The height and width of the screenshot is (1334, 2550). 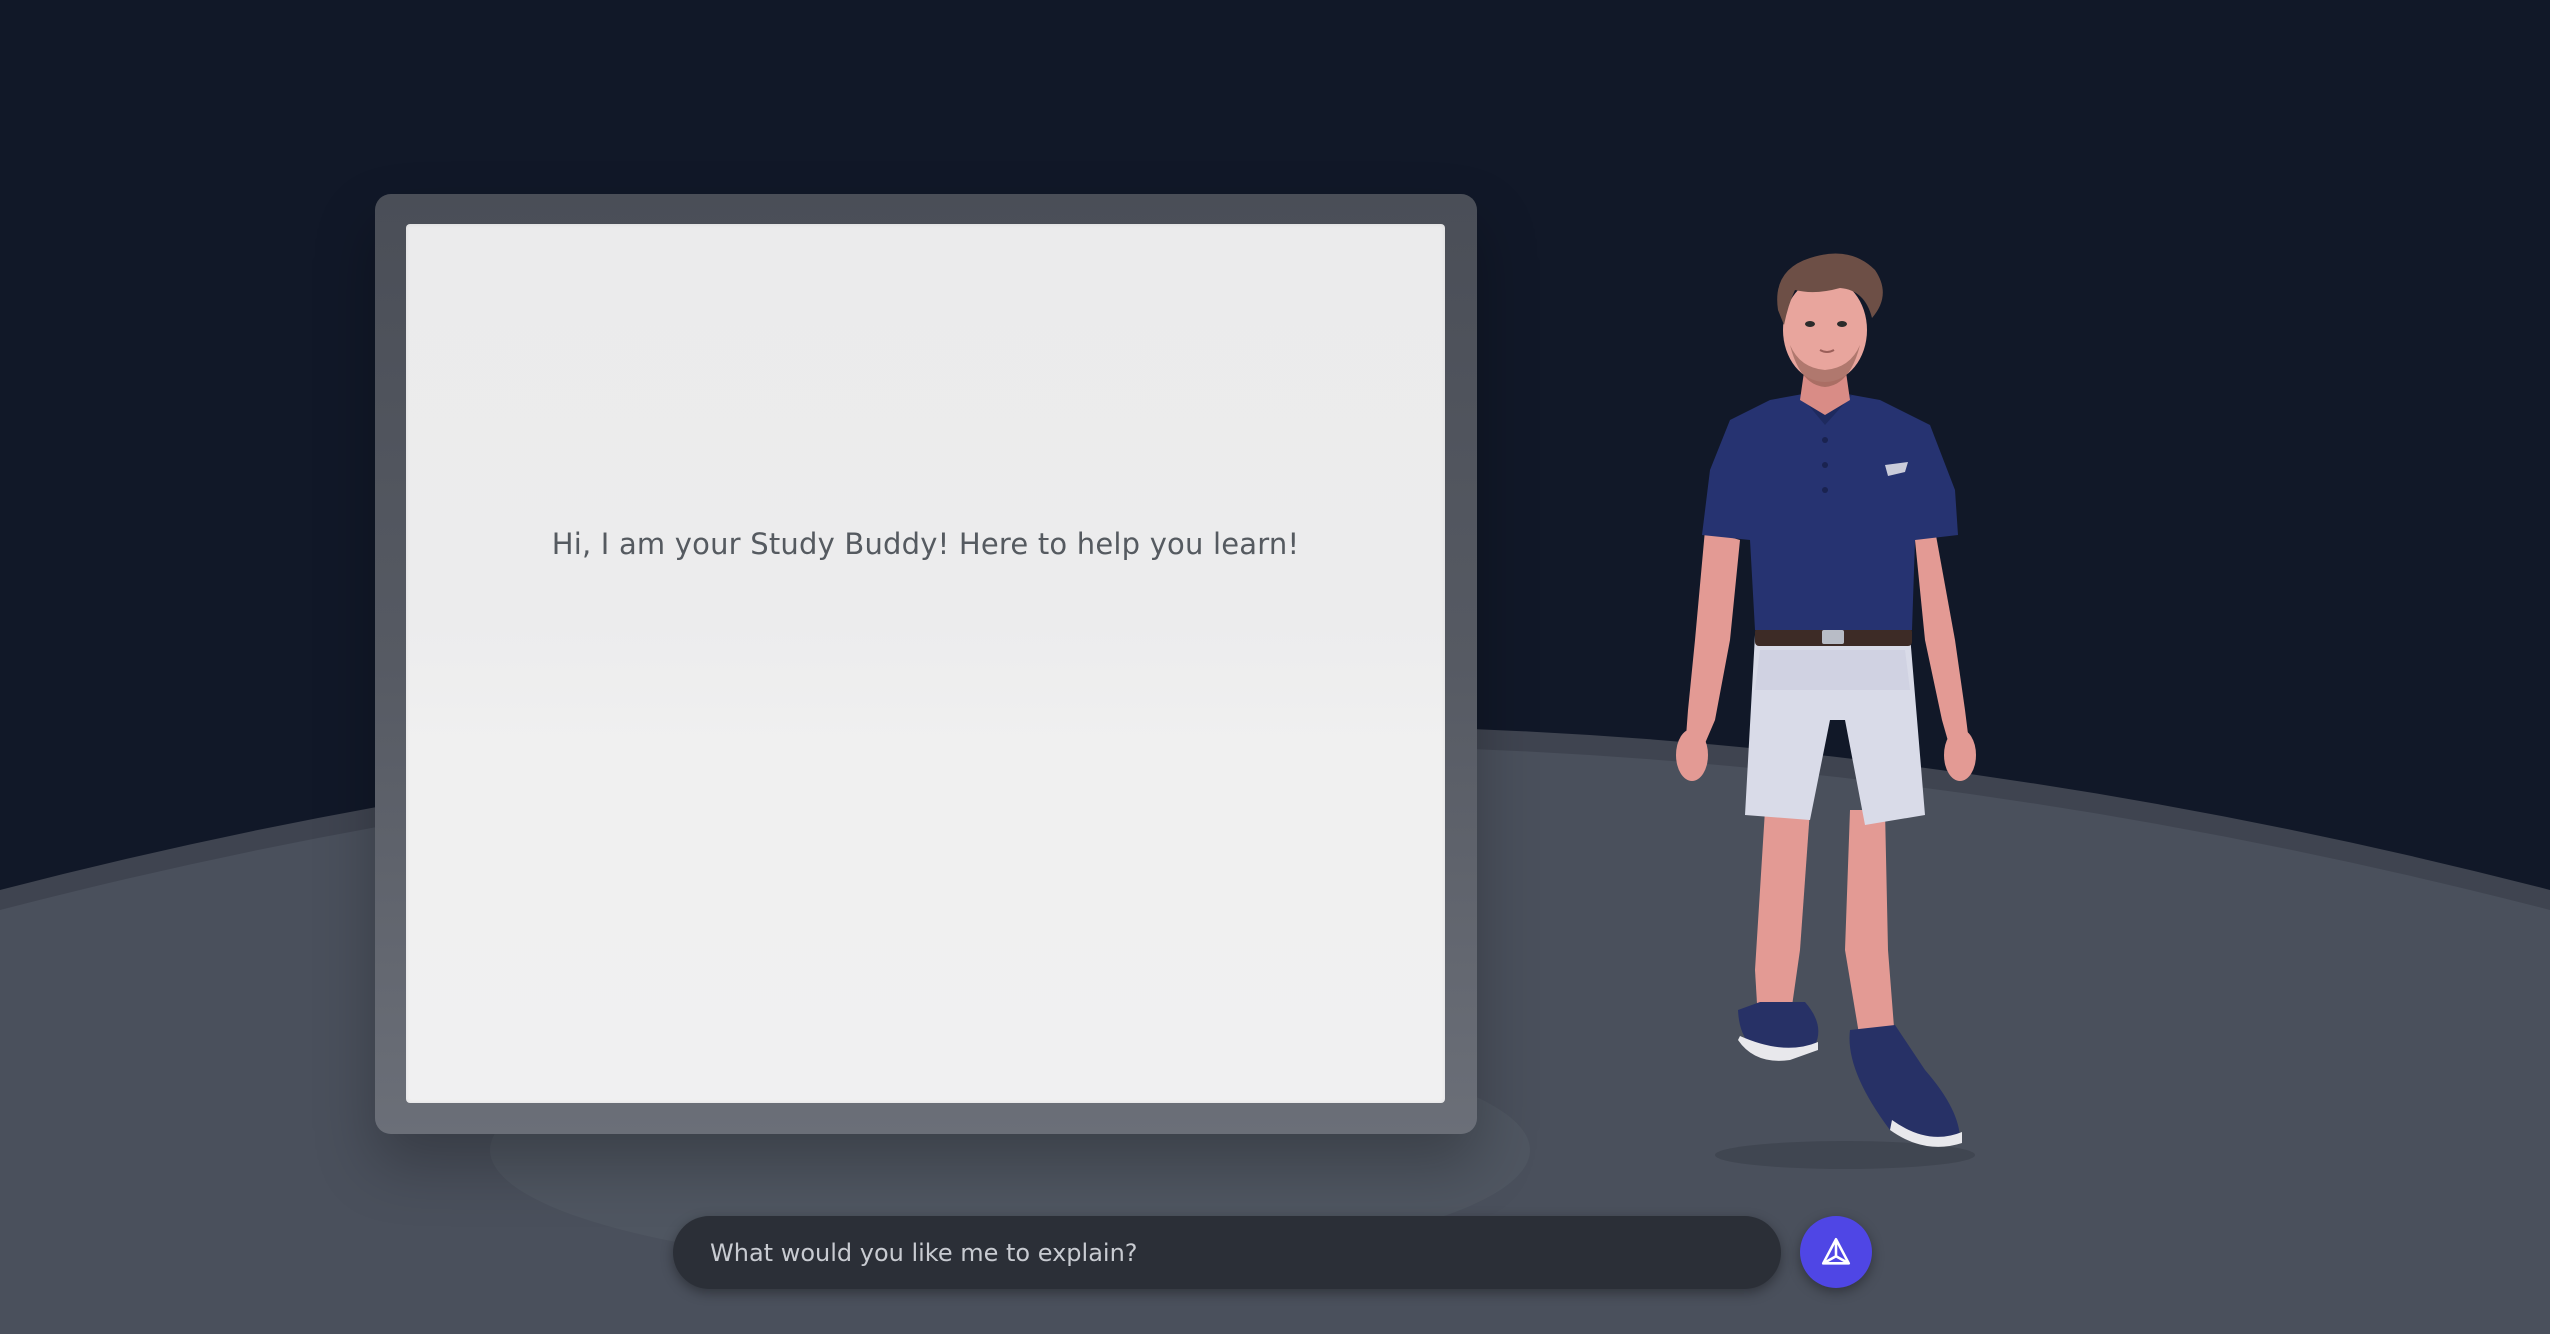 I want to click on send-icon, so click(x=1836, y=1251).